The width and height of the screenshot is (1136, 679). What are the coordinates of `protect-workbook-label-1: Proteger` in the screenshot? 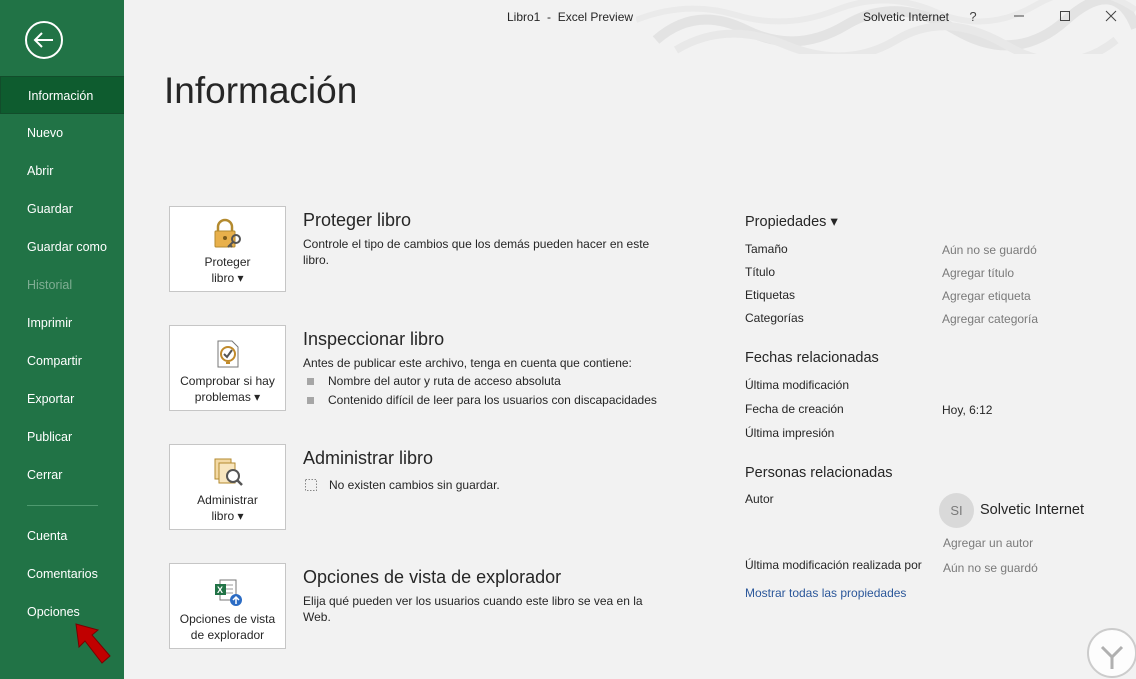 It's located at (227, 262).